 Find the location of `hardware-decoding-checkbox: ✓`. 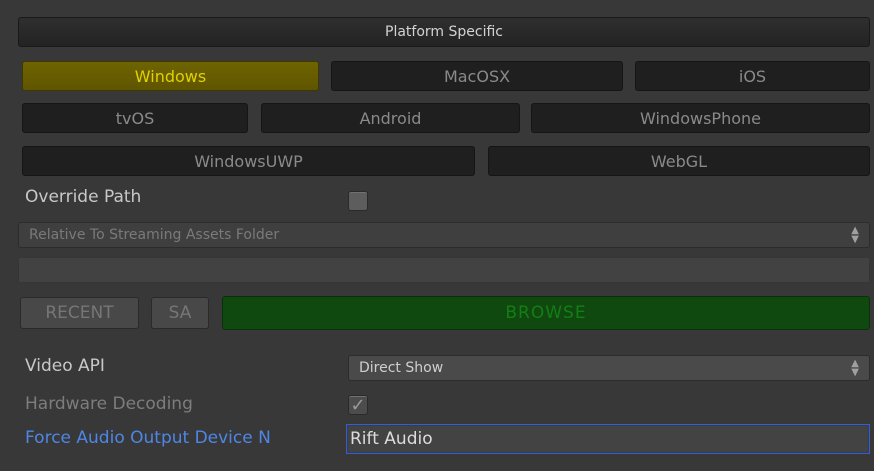

hardware-decoding-checkbox: ✓ is located at coordinates (358, 405).